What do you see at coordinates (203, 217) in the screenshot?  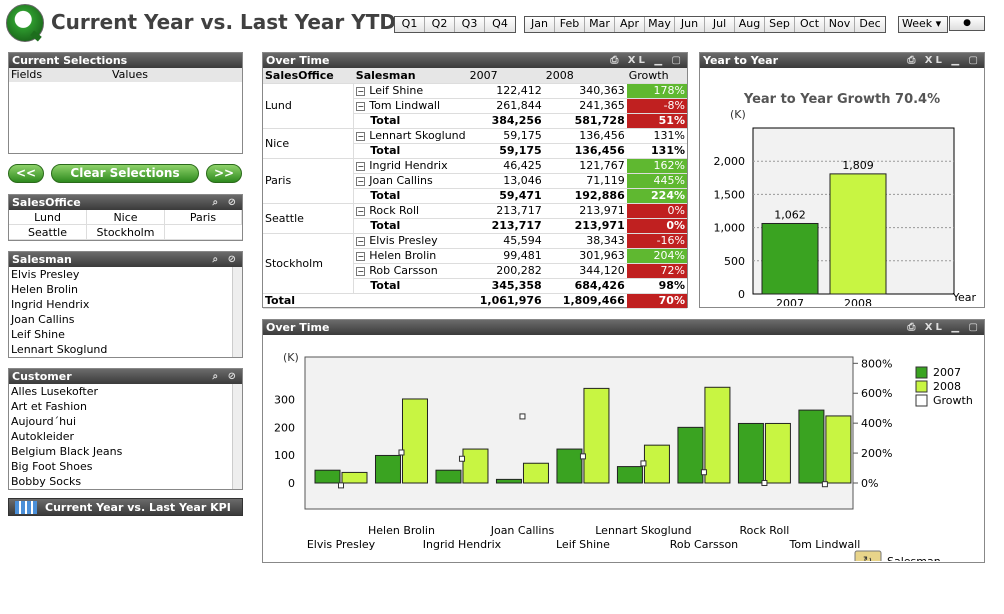 I see `salesoffice-item: Paris` at bounding box center [203, 217].